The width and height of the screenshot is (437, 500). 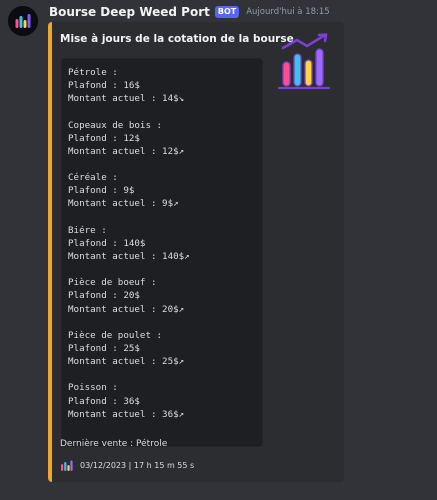 What do you see at coordinates (287, 12) in the screenshot?
I see `message-timestamp: Aujourd'hui à 18:15` at bounding box center [287, 12].